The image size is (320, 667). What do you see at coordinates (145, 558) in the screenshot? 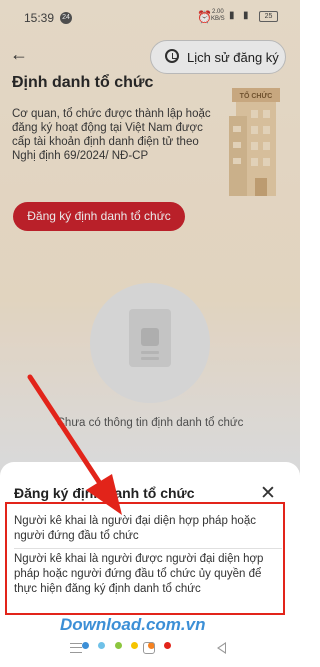
I see `options-highlight-box` at bounding box center [145, 558].